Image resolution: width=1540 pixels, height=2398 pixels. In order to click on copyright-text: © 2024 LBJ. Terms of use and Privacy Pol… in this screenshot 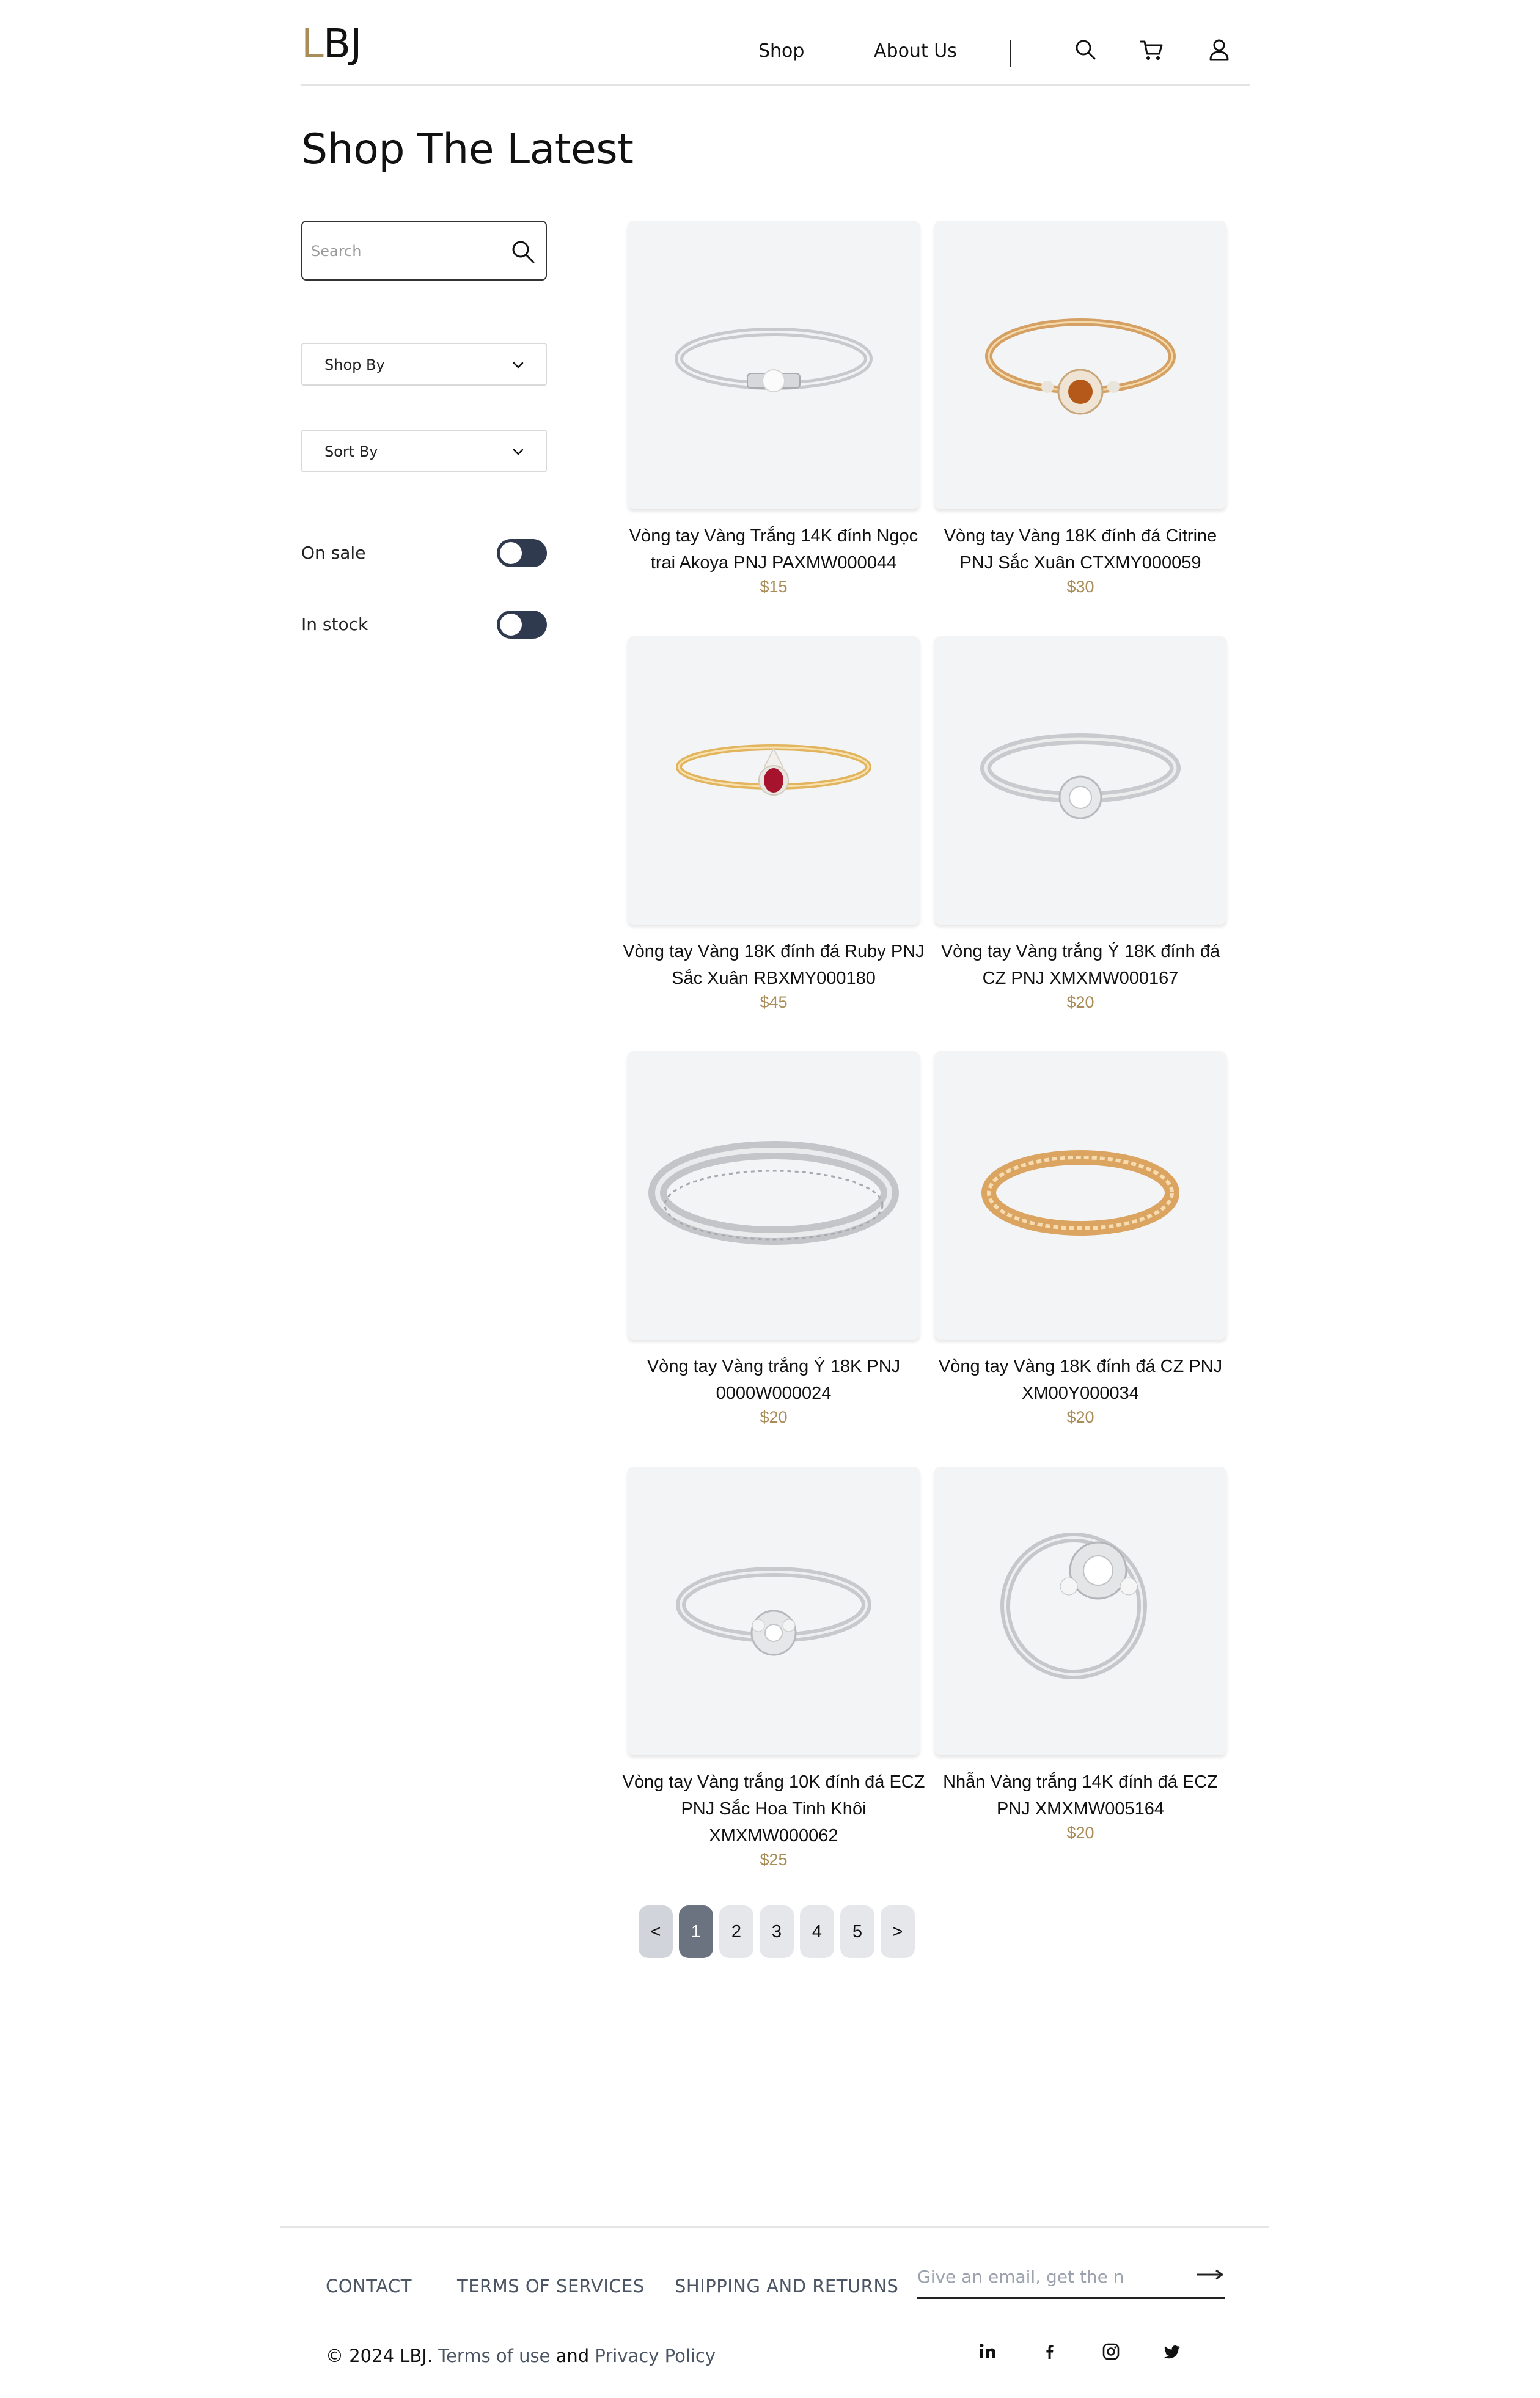, I will do `click(521, 2355)`.